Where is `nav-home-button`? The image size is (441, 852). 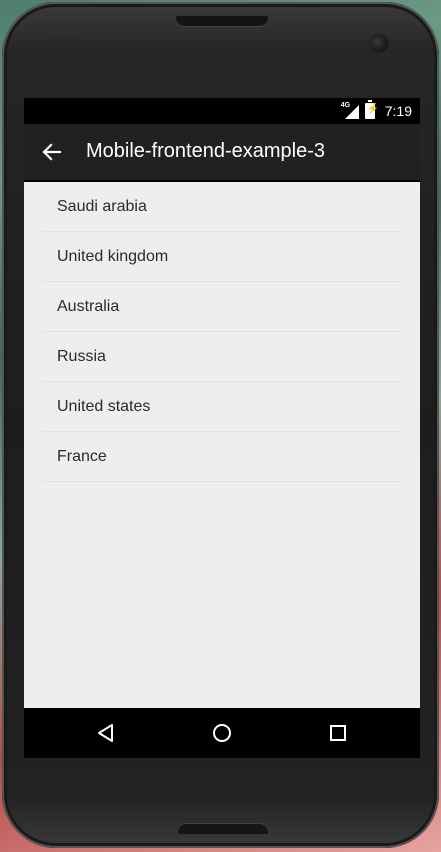
nav-home-button is located at coordinates (222, 733).